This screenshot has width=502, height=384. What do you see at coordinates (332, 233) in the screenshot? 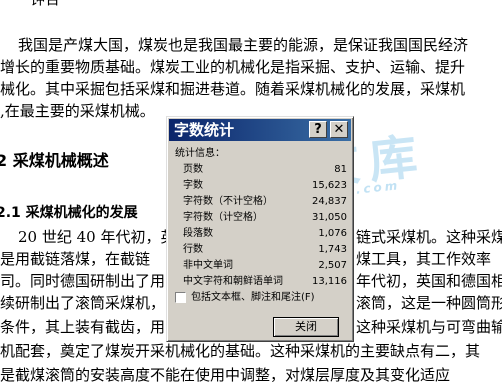
I see `stat-value: 1,076` at bounding box center [332, 233].